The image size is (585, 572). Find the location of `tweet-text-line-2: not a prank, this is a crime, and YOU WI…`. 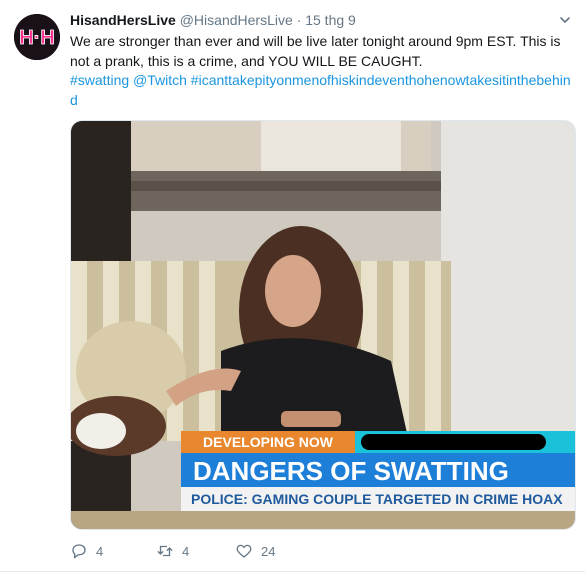

tweet-text-line-2: not a prank, this is a crime, and YOU WI… is located at coordinates (246, 60).